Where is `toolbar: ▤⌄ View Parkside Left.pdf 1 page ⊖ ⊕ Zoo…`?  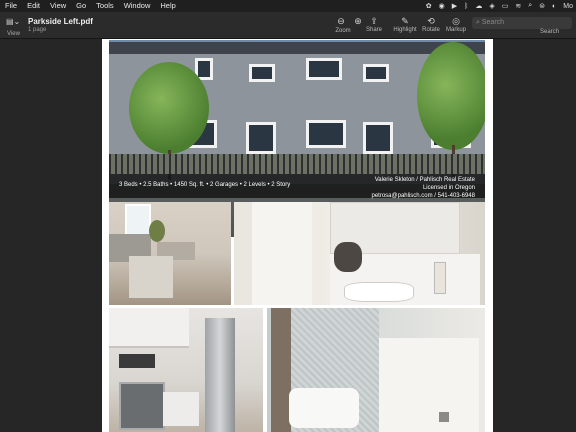
toolbar: ▤⌄ View Parkside Left.pdf 1 page ⊖ ⊕ Zoo… is located at coordinates (288, 25).